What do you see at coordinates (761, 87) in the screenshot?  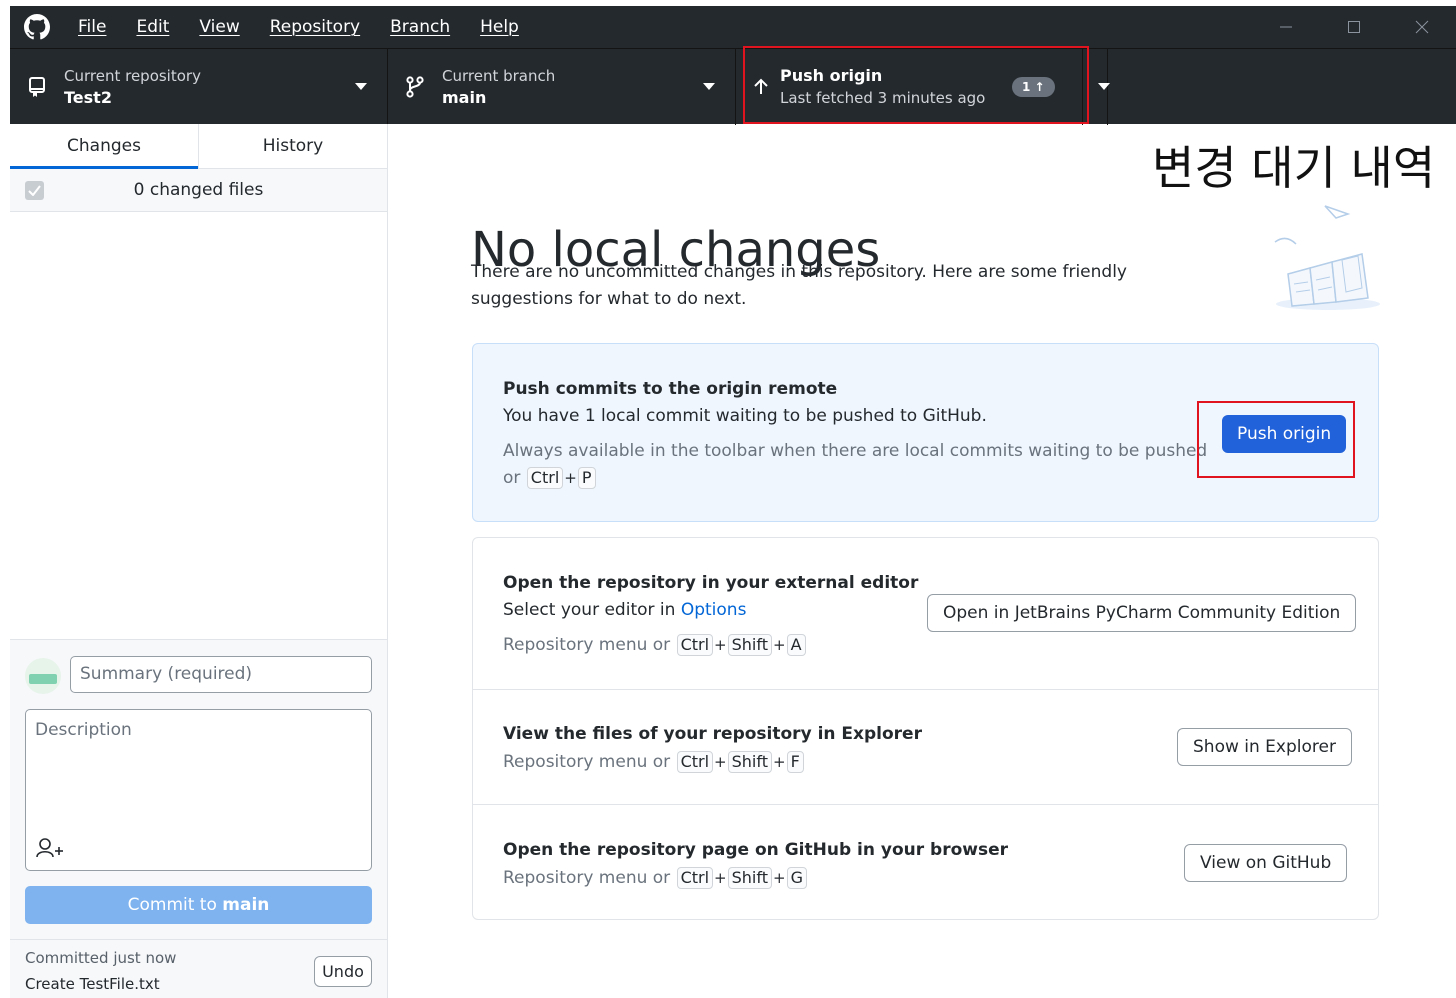 I see `arrow-up-icon` at bounding box center [761, 87].